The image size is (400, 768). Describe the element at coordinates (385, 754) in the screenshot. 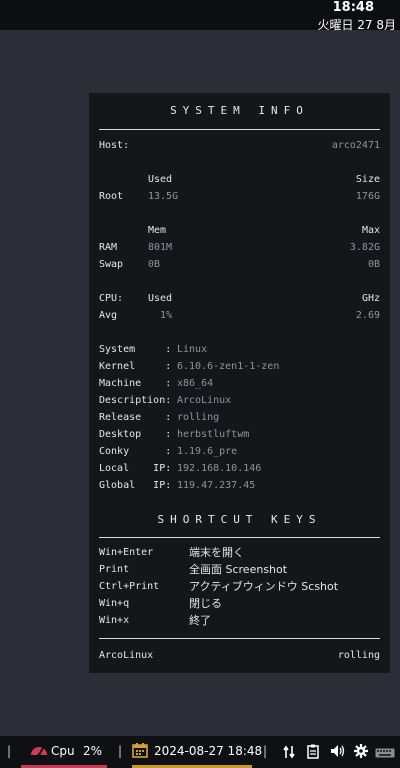

I see `keyboard-icon` at that location.